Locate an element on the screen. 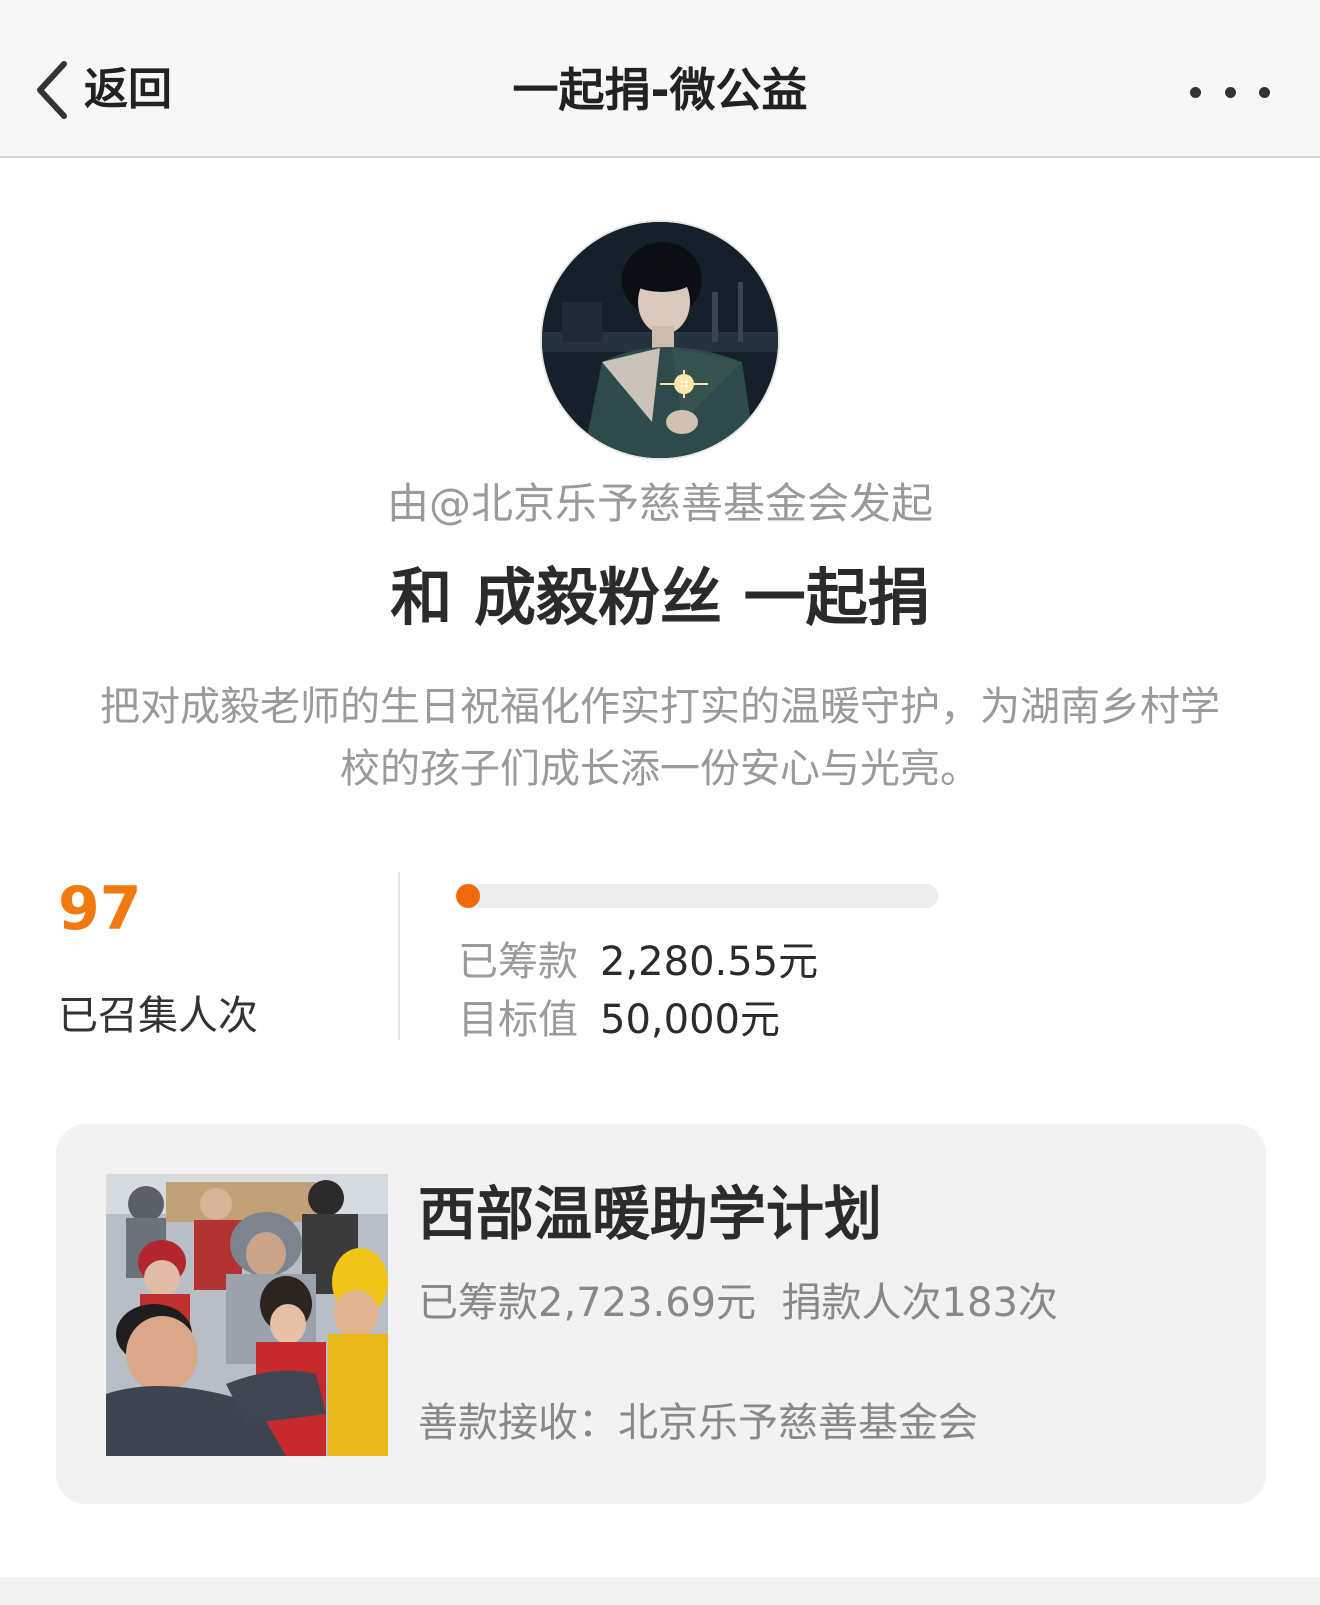  fundraising-progress-bar is located at coordinates (697, 896).